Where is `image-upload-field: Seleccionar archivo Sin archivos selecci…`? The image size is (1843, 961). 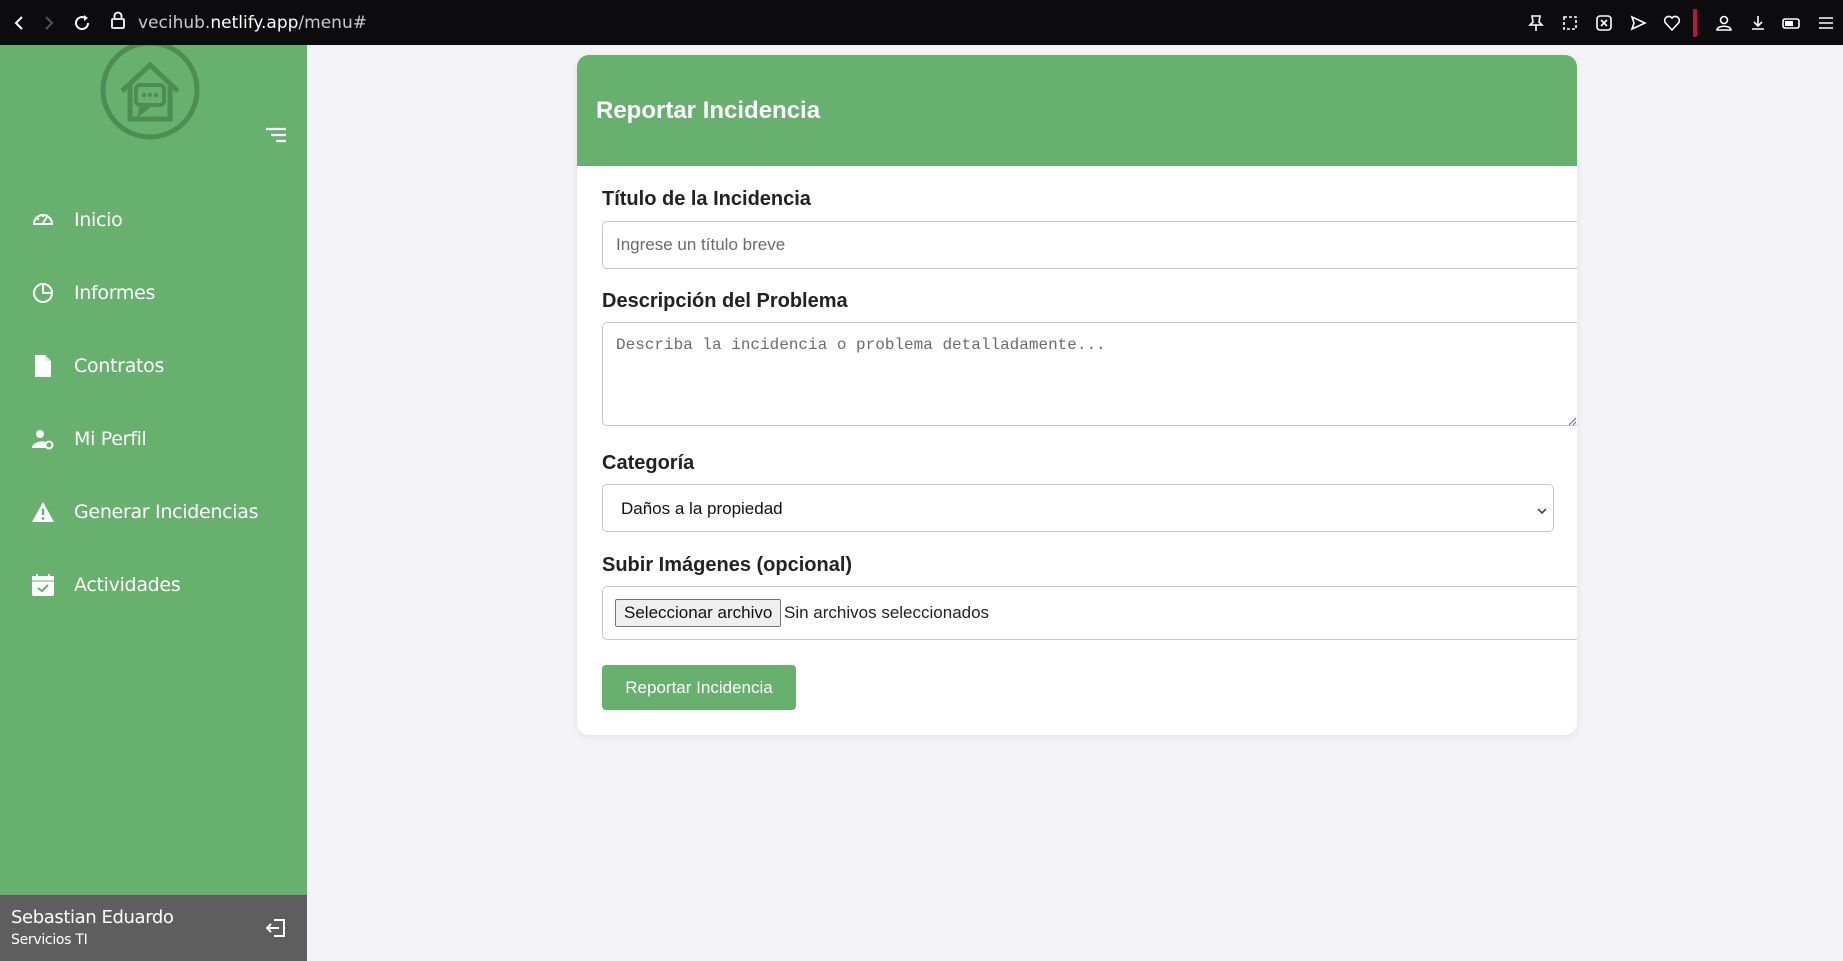 image-upload-field: Seleccionar archivo Sin archivos selecci… is located at coordinates (1089, 613).